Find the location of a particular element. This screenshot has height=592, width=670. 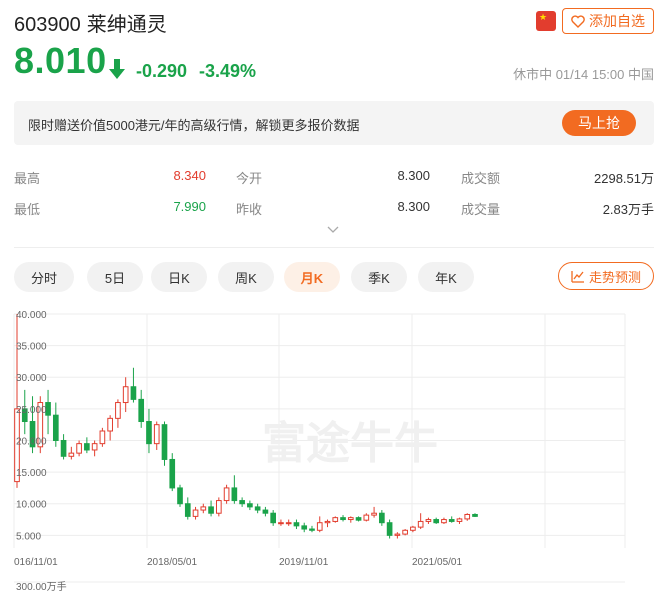

tab-daily: 日K is located at coordinates (179, 277).